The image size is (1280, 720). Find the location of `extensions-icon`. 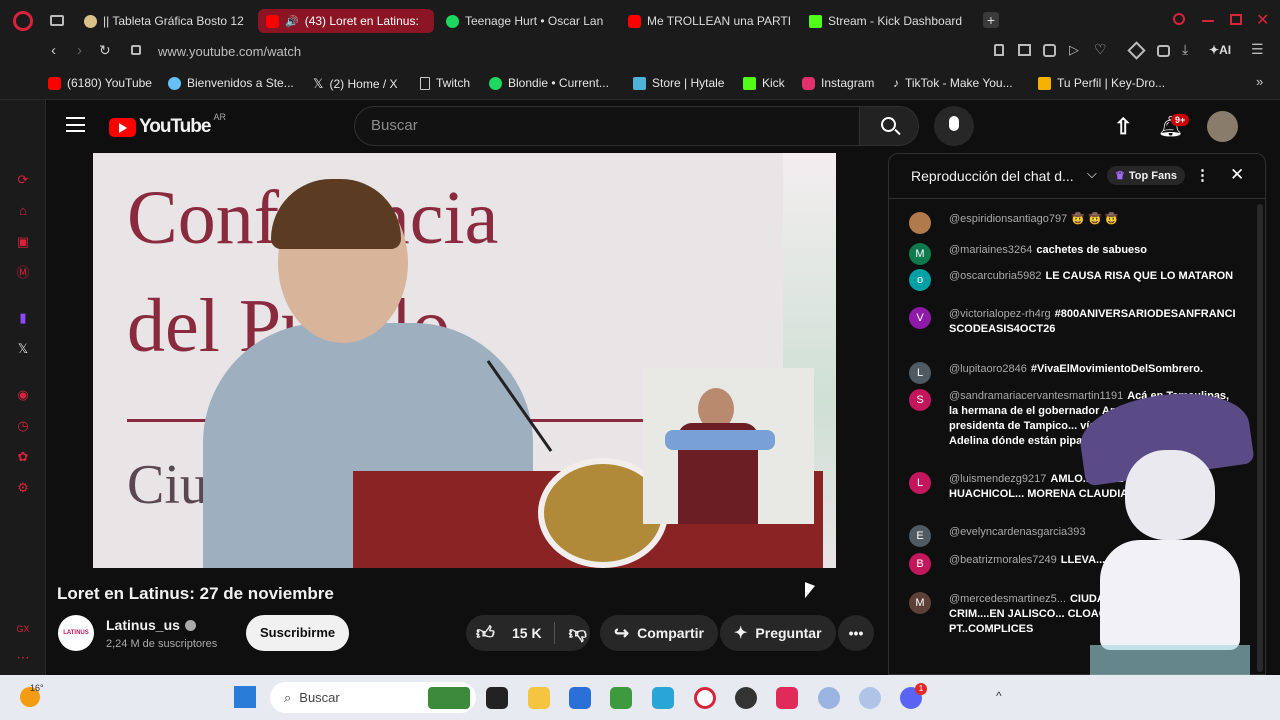

extensions-icon is located at coordinates (1136, 50).